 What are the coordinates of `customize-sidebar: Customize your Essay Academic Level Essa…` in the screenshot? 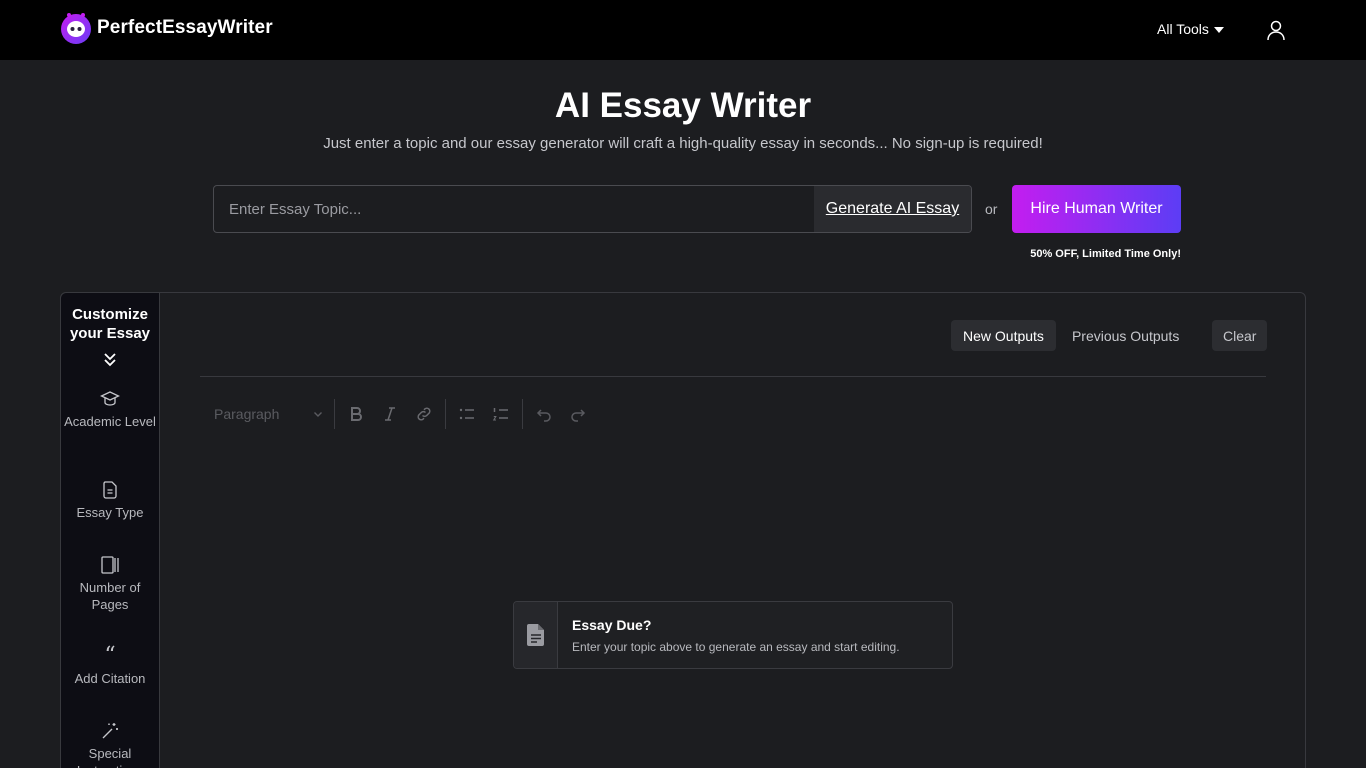 It's located at (110, 530).